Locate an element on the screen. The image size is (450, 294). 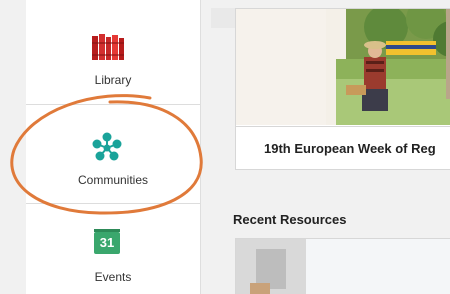
sidebar-item-library: Library is located at coordinates (113, 52).